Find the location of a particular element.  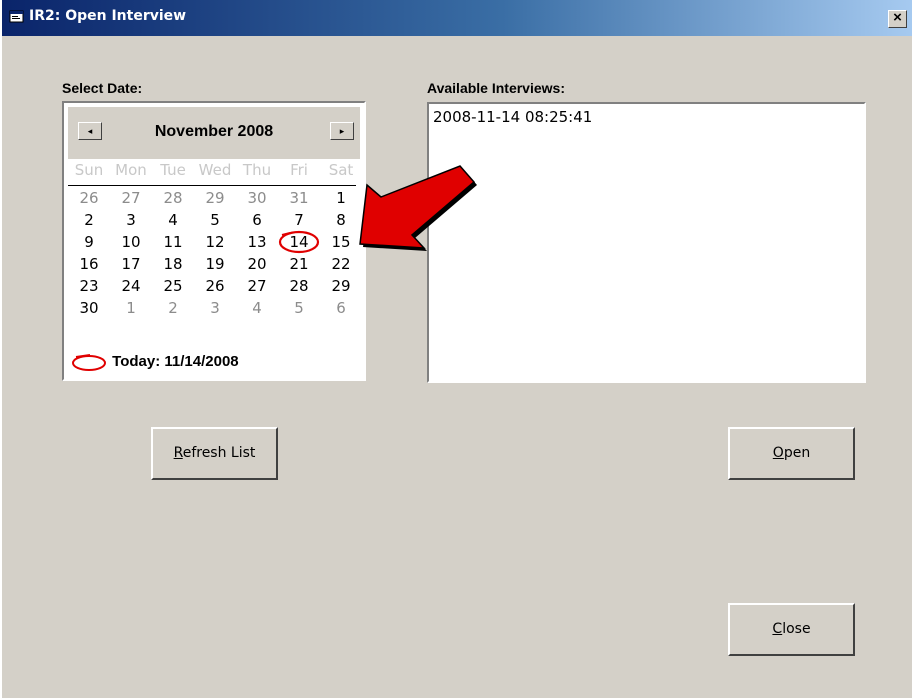

today-link: Today: 11/14/2008 is located at coordinates (154, 362).